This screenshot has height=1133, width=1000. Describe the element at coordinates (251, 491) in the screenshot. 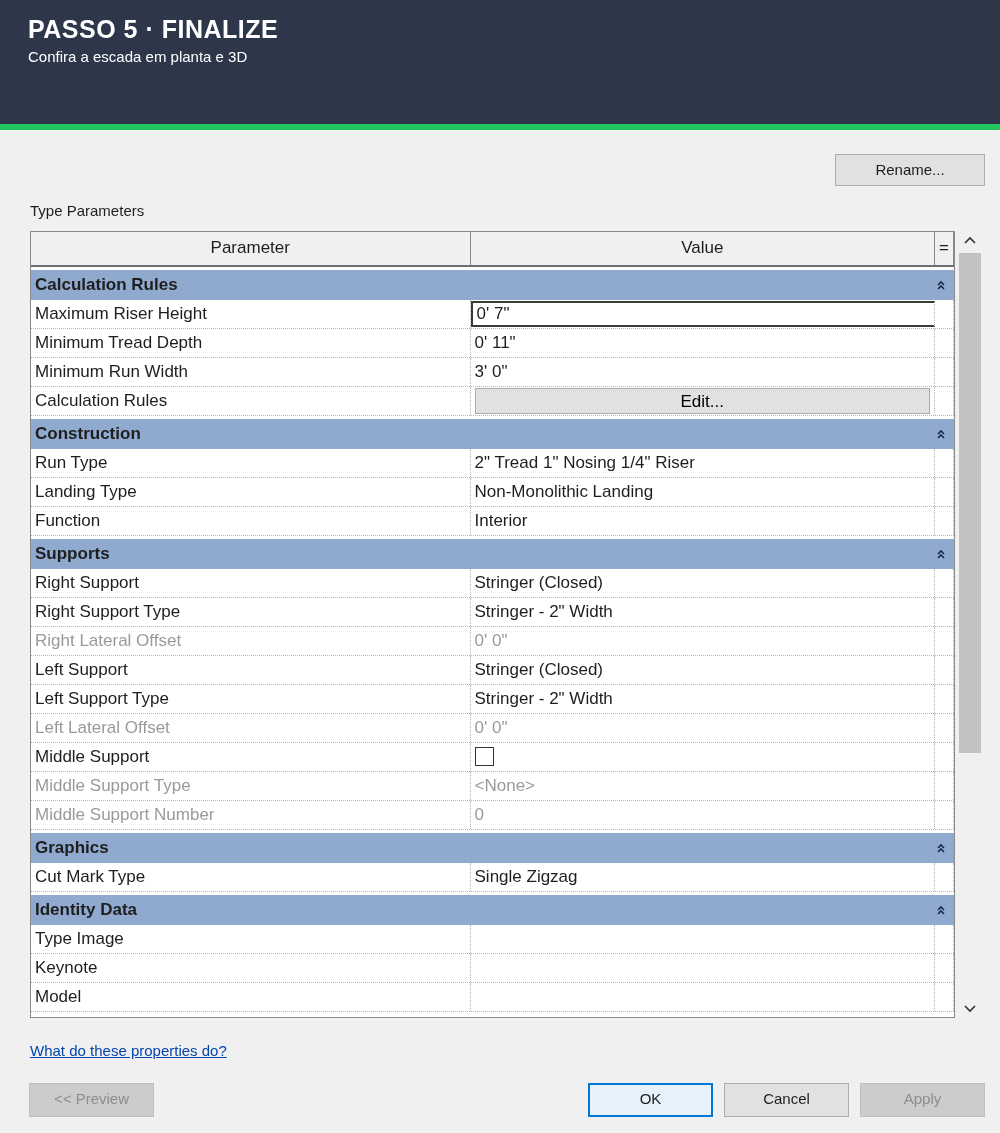

I see `parameter-name: Landing Type` at that location.